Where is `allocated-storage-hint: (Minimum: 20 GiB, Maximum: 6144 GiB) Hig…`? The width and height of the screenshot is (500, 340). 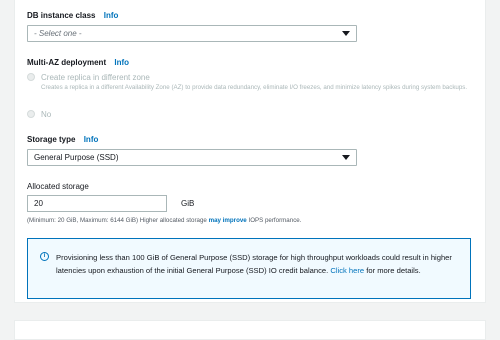
allocated-storage-hint: (Minimum: 20 GiB, Maximum: 6144 GiB) Hig… is located at coordinates (164, 220).